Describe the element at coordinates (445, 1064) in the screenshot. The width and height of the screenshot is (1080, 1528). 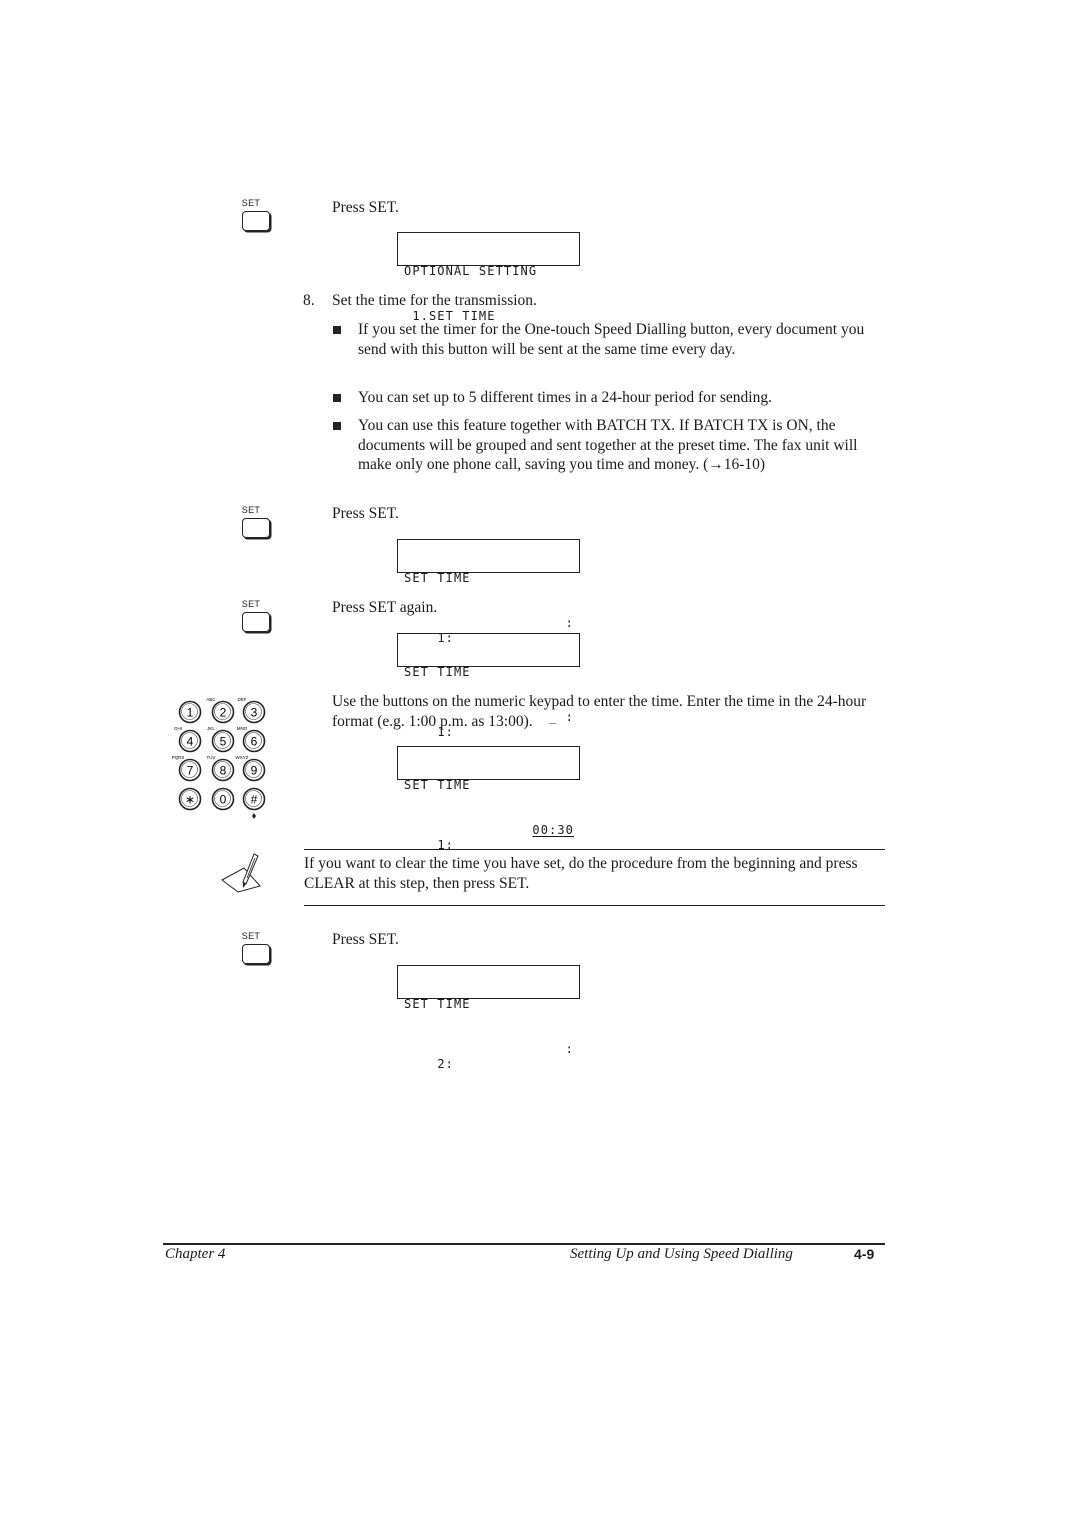
I see `lcd-entry-number: 2:` at that location.